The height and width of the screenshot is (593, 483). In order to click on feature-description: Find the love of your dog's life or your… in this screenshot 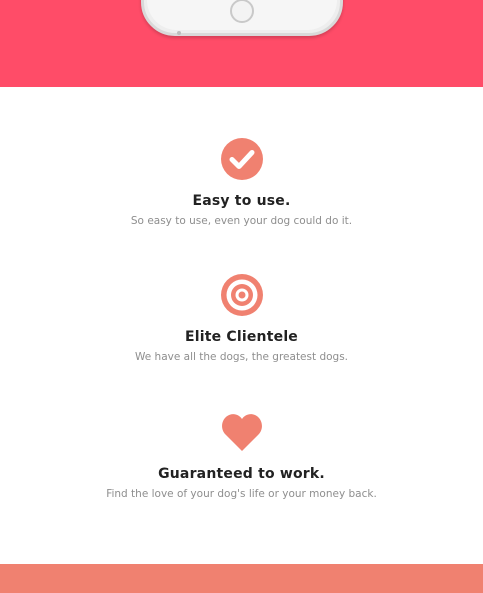, I will do `click(241, 494)`.